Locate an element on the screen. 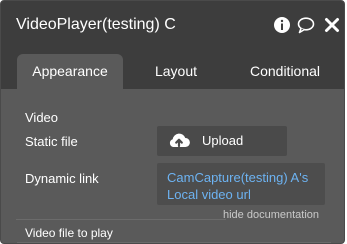 The height and width of the screenshot is (244, 347). upload-button: Upload is located at coordinates (222, 141).